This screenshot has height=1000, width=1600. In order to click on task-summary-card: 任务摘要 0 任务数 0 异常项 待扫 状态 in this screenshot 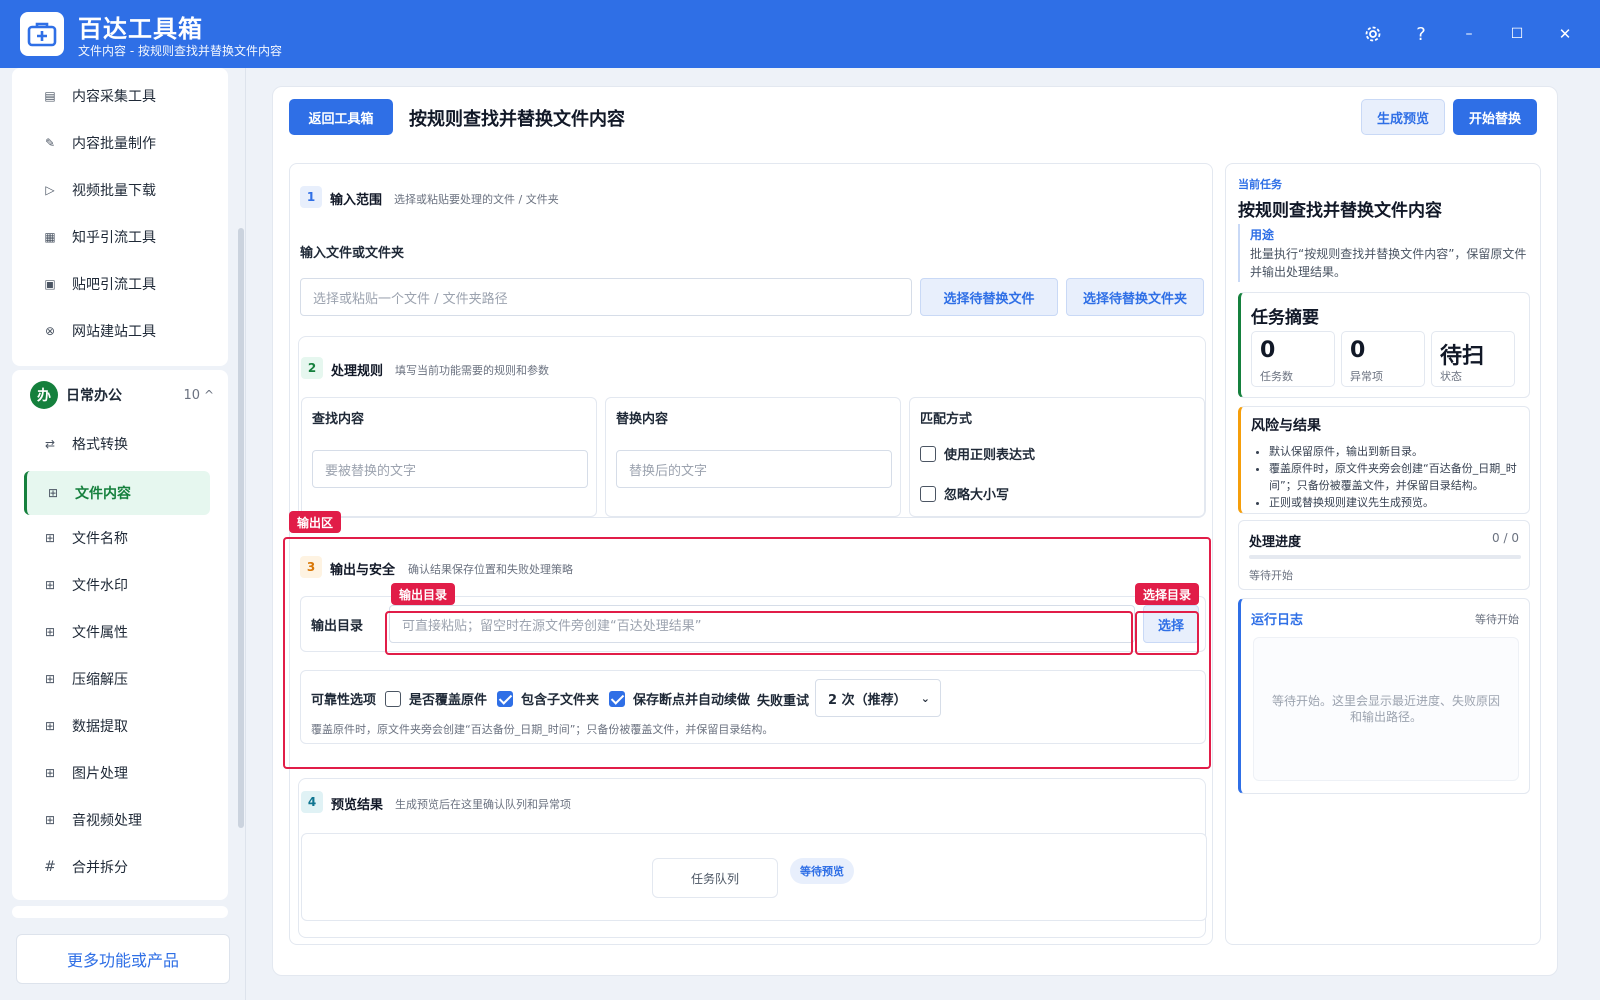, I will do `click(1384, 345)`.